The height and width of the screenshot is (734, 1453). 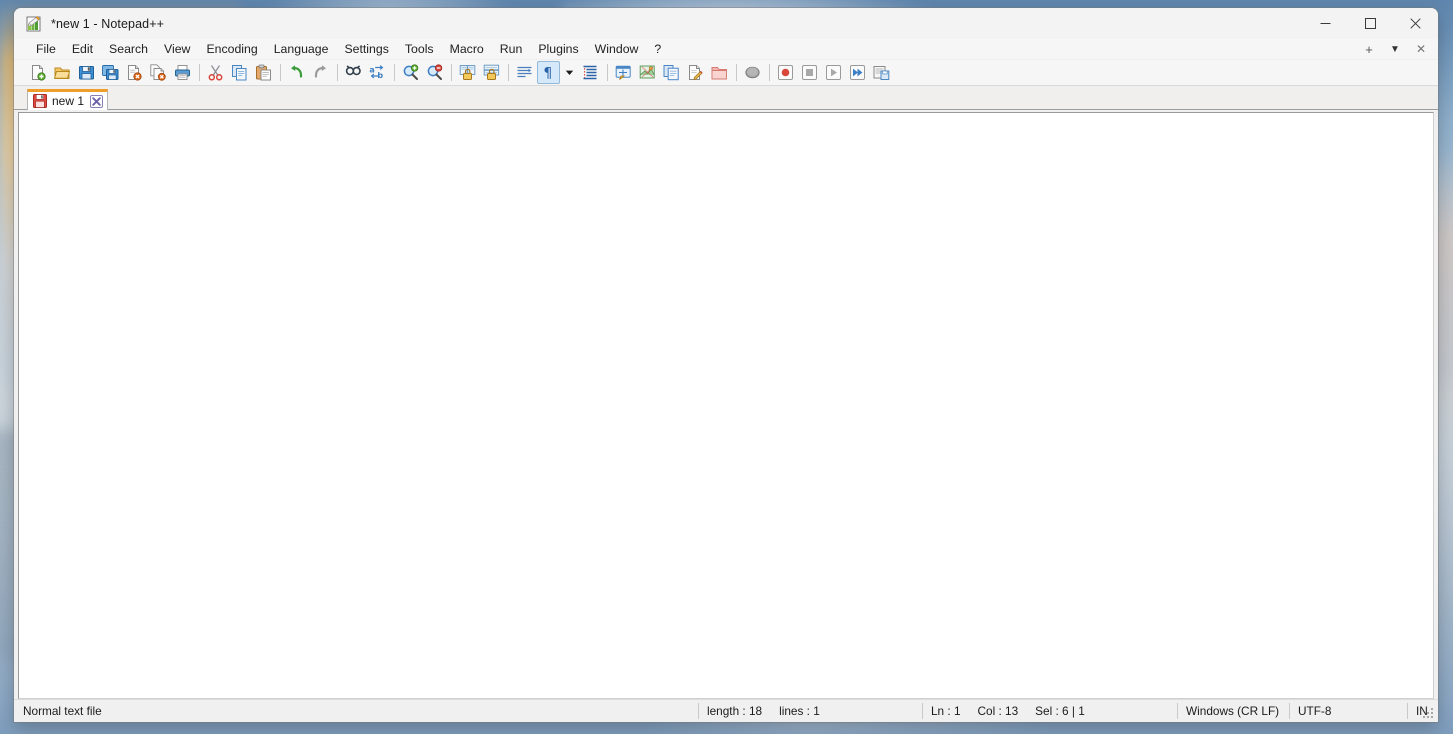 I want to click on status-eol-format: Windows (CR LF), so click(x=1233, y=711).